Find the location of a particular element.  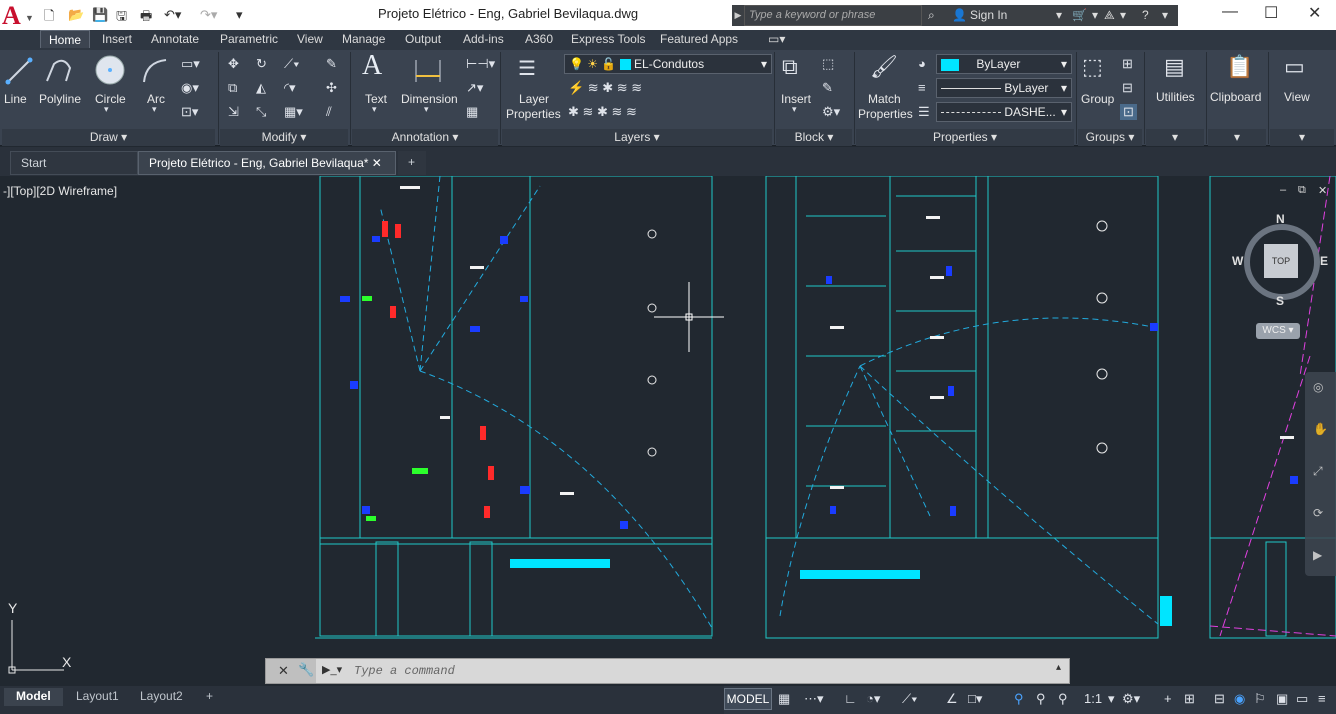

create-block-icon: ⬚ is located at coordinates (828, 64).